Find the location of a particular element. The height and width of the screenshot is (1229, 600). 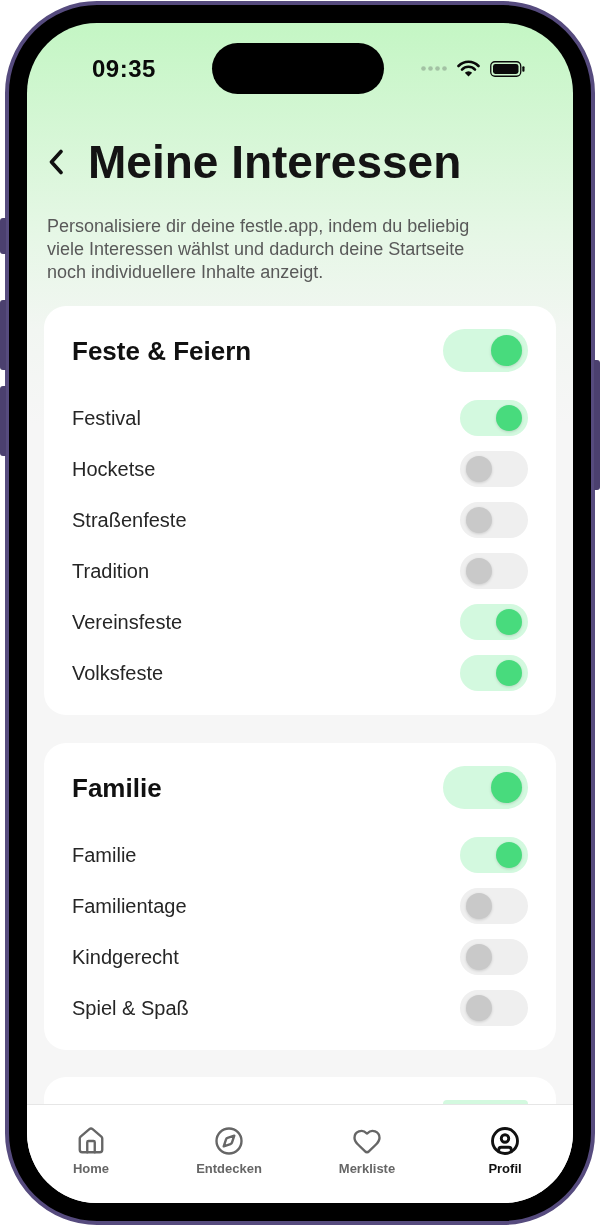

status-time: 09:35 is located at coordinates (124, 68).